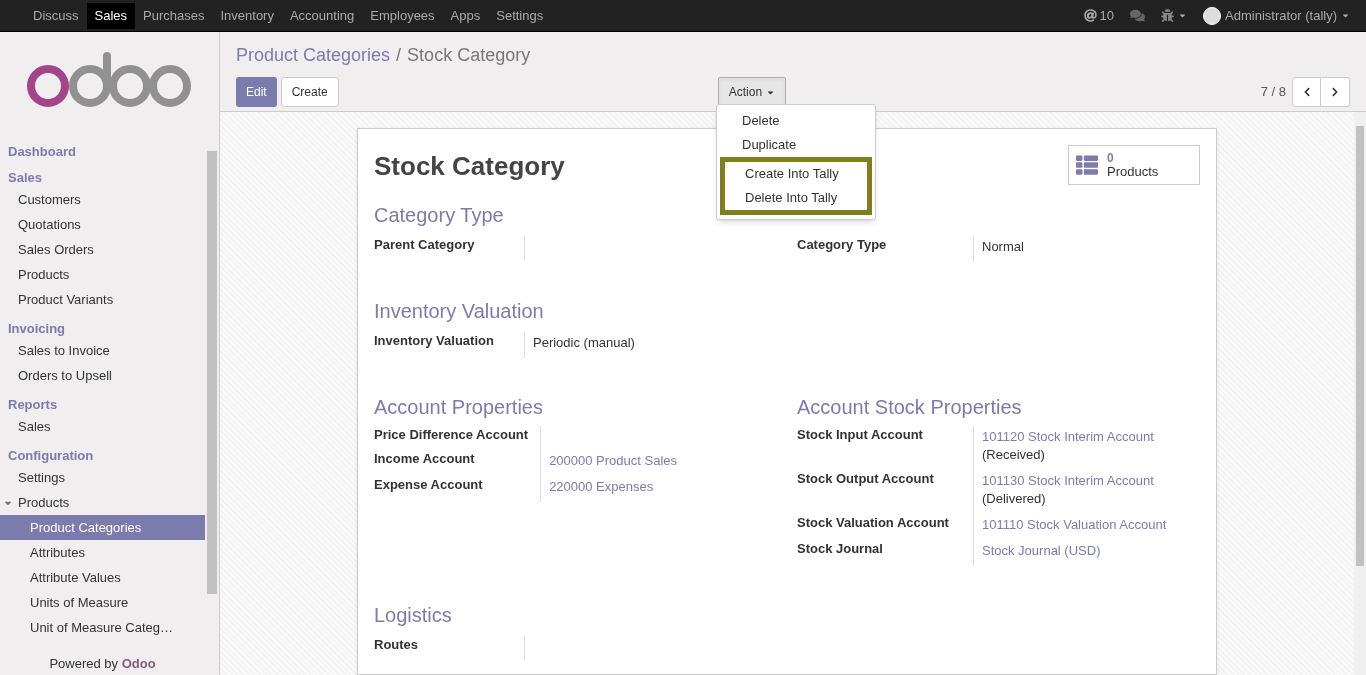 The height and width of the screenshot is (675, 1366). What do you see at coordinates (1087, 165) in the screenshot?
I see `list-icon` at bounding box center [1087, 165].